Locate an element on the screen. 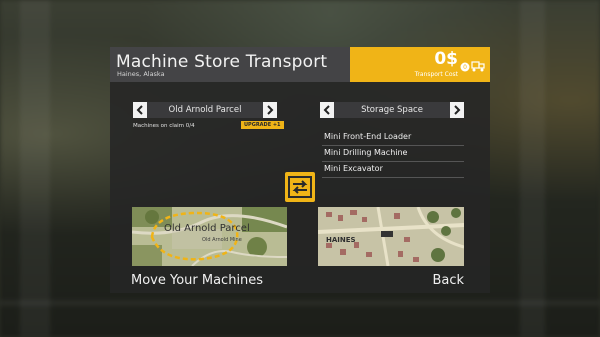 The width and height of the screenshot is (600, 337). claim-name: Old Arnold Parcel is located at coordinates (205, 110).